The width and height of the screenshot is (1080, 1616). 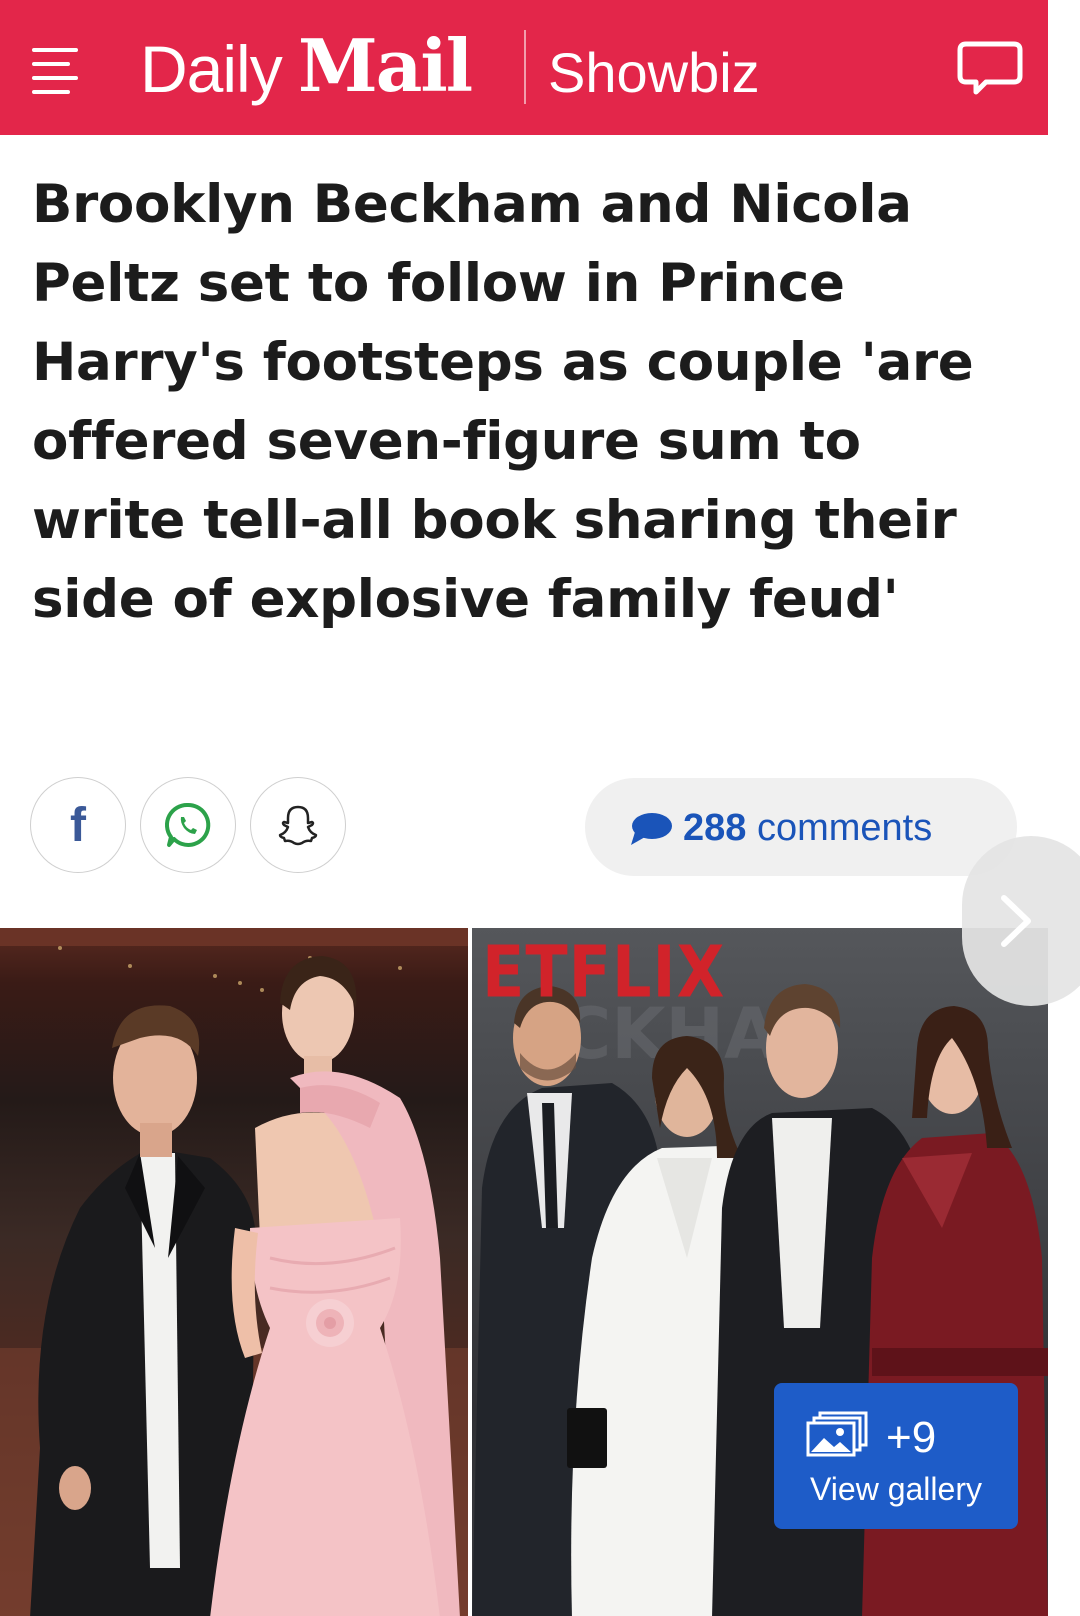 I want to click on snapchat-icon, so click(x=298, y=825).